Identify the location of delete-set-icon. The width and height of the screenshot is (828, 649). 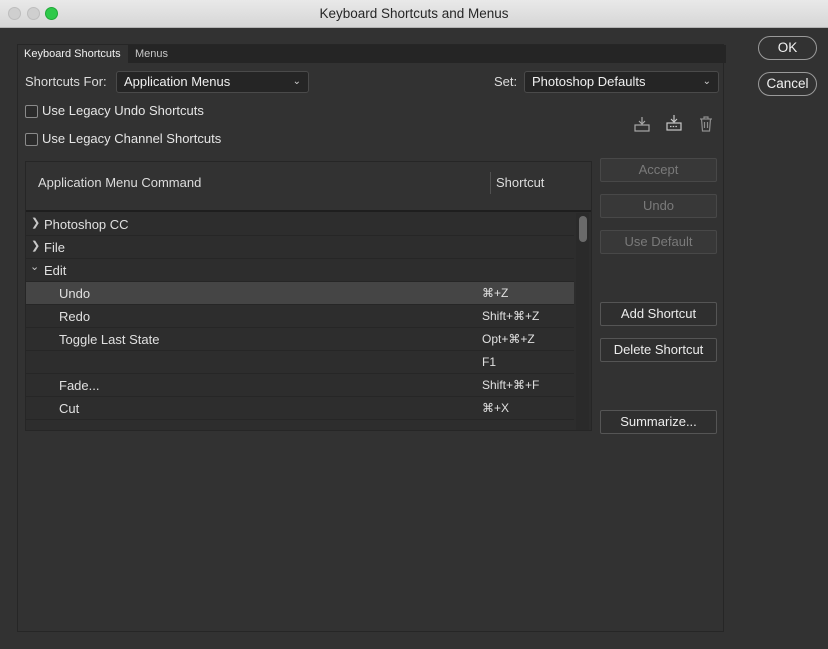
(707, 124).